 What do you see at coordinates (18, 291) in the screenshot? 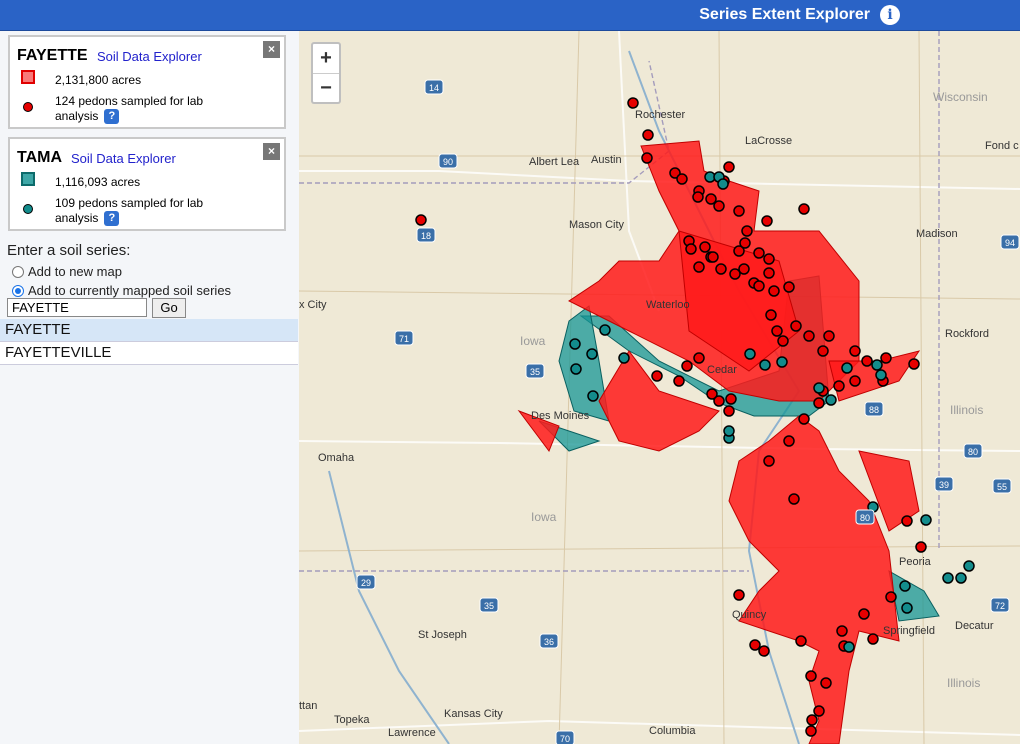
I see `radio-current-map` at bounding box center [18, 291].